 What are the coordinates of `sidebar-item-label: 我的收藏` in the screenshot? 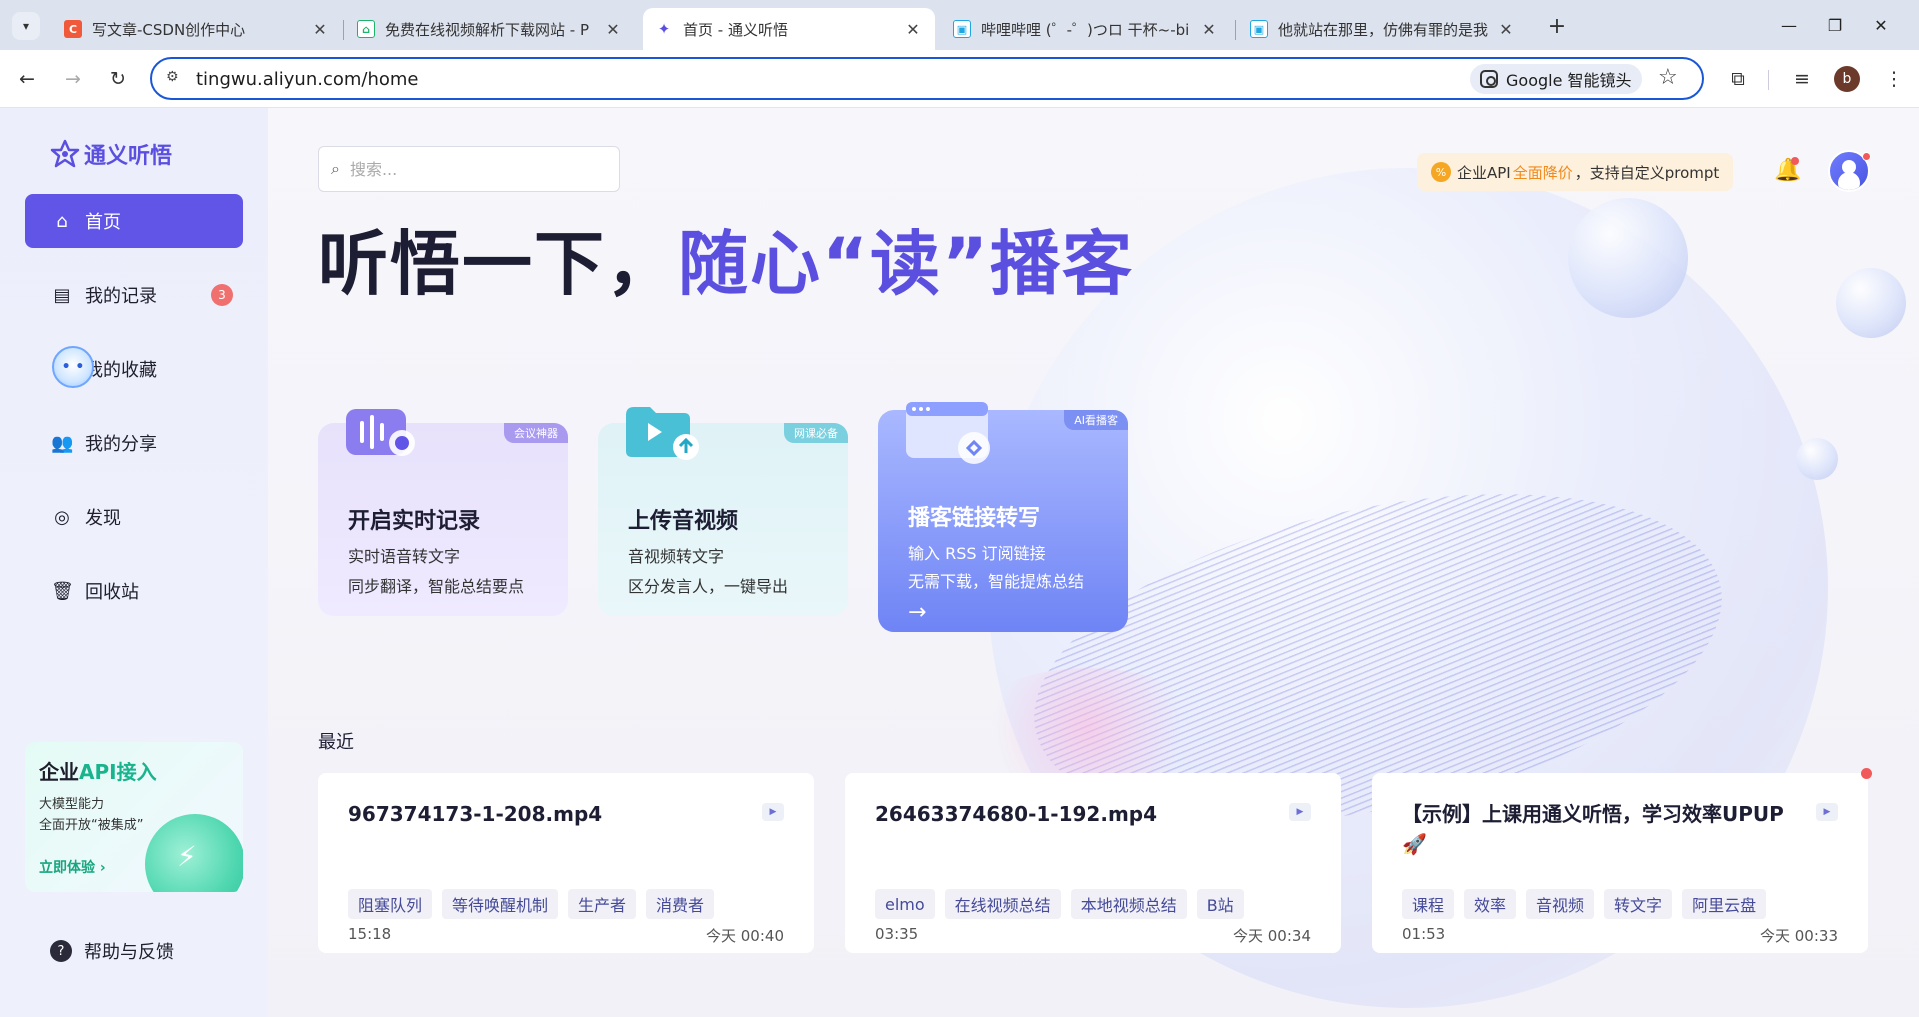 It's located at (121, 370).